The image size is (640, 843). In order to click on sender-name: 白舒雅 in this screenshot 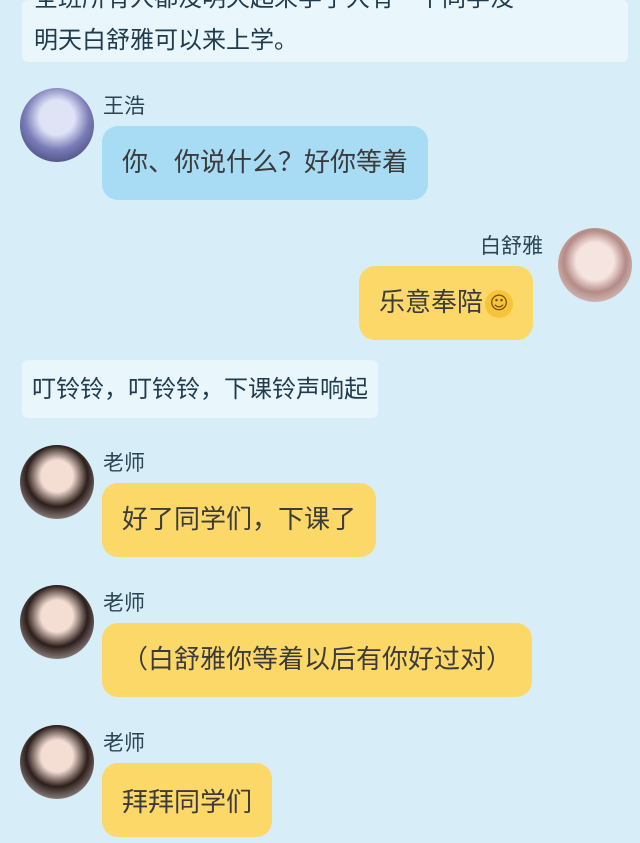, I will do `click(511, 246)`.